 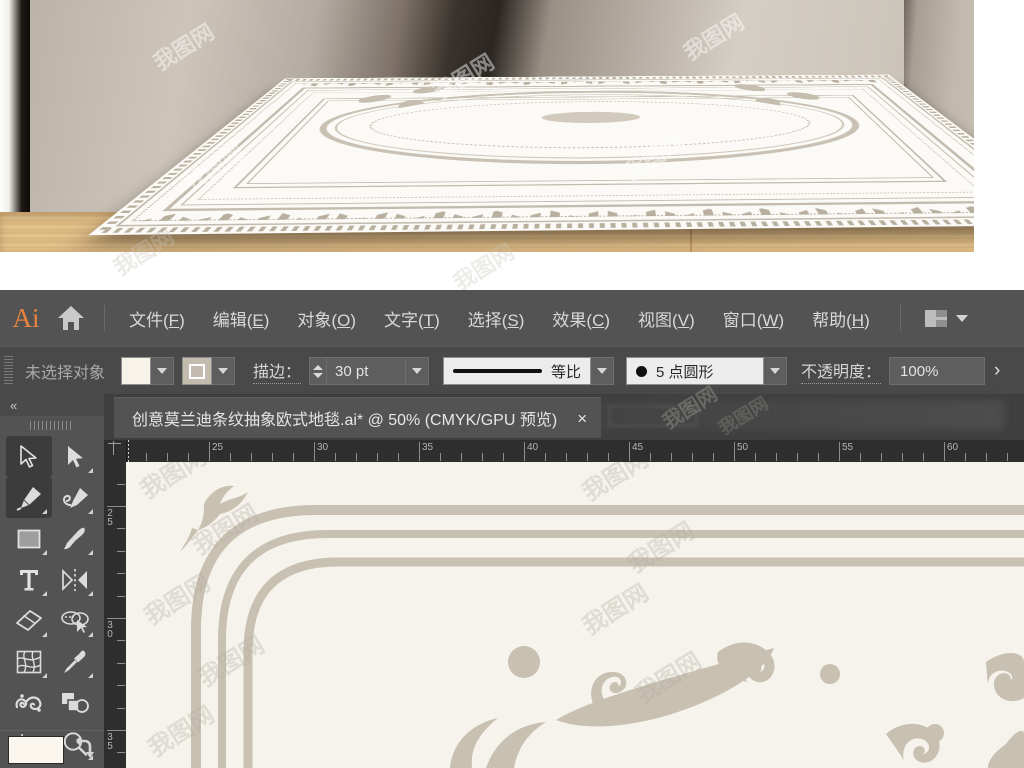 I want to click on symbol-sprayer-tool, so click(x=29, y=702).